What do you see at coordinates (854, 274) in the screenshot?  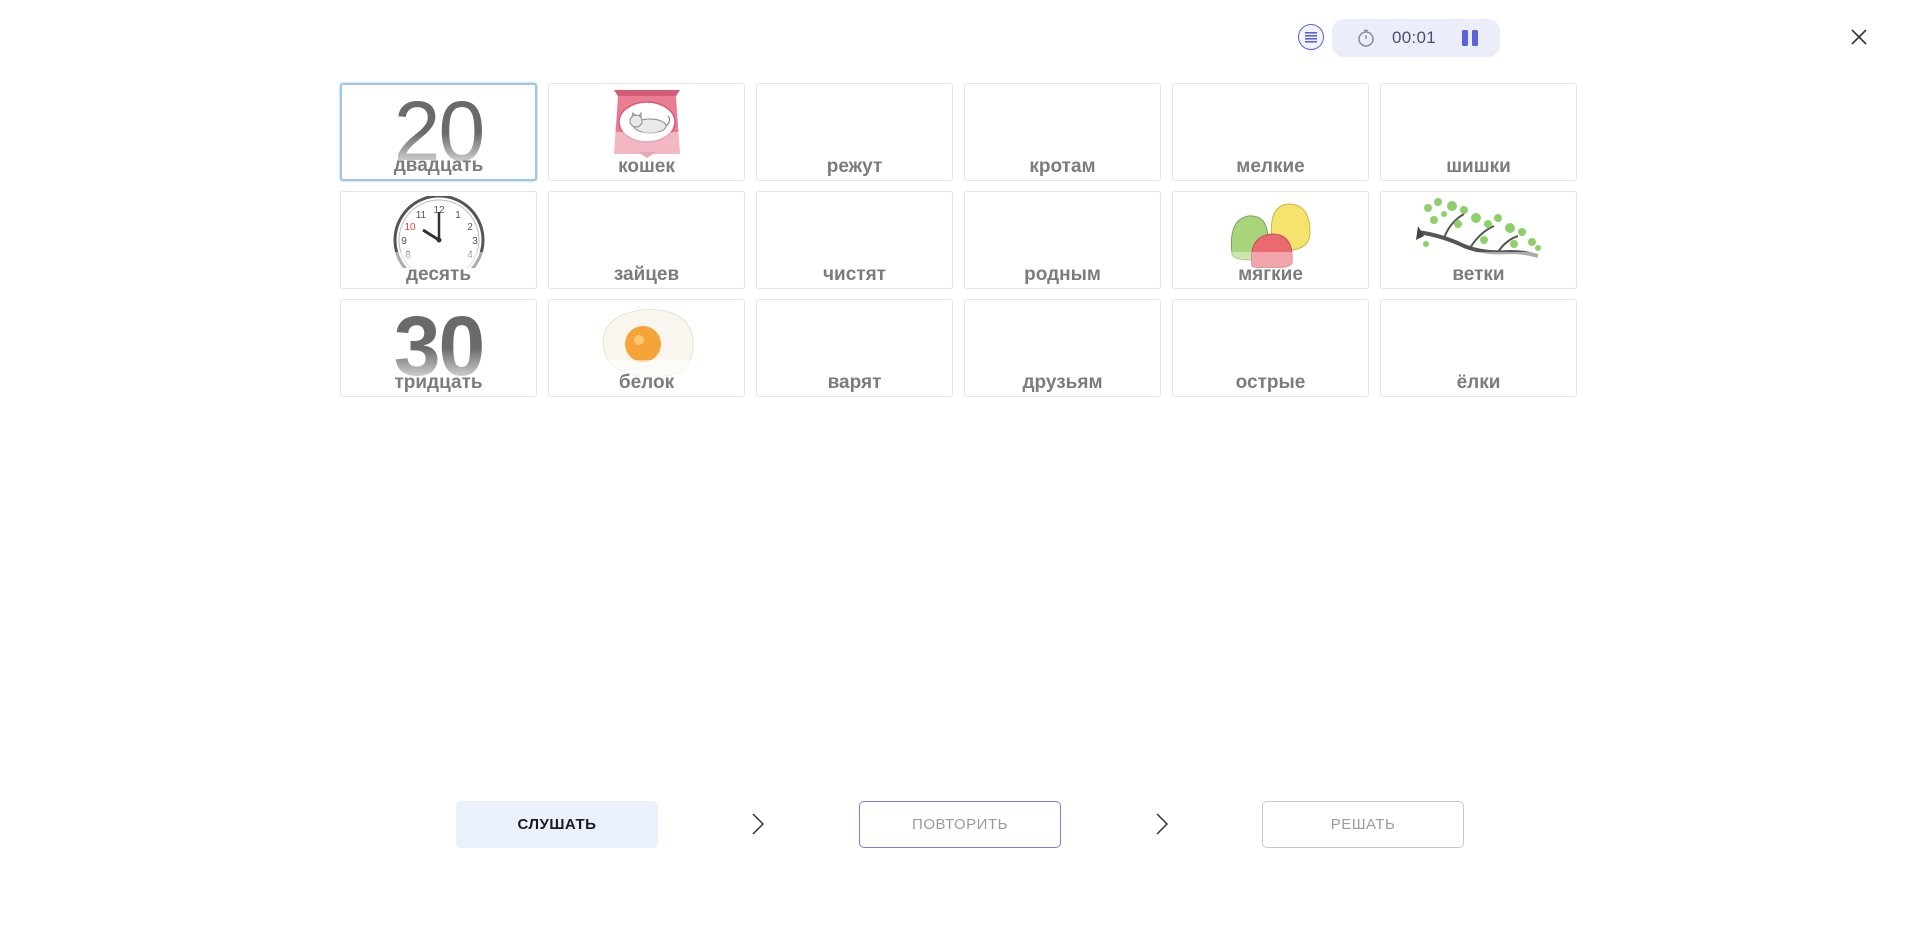 I see `card-word: чистят` at bounding box center [854, 274].